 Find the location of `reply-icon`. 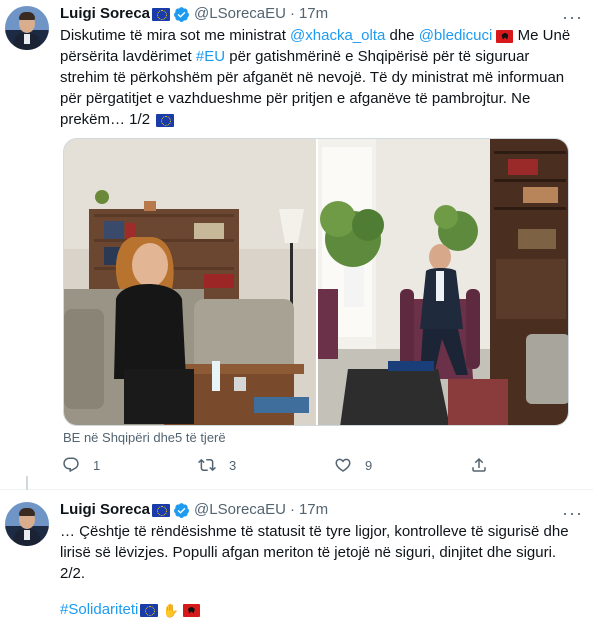

reply-icon is located at coordinates (71, 465).